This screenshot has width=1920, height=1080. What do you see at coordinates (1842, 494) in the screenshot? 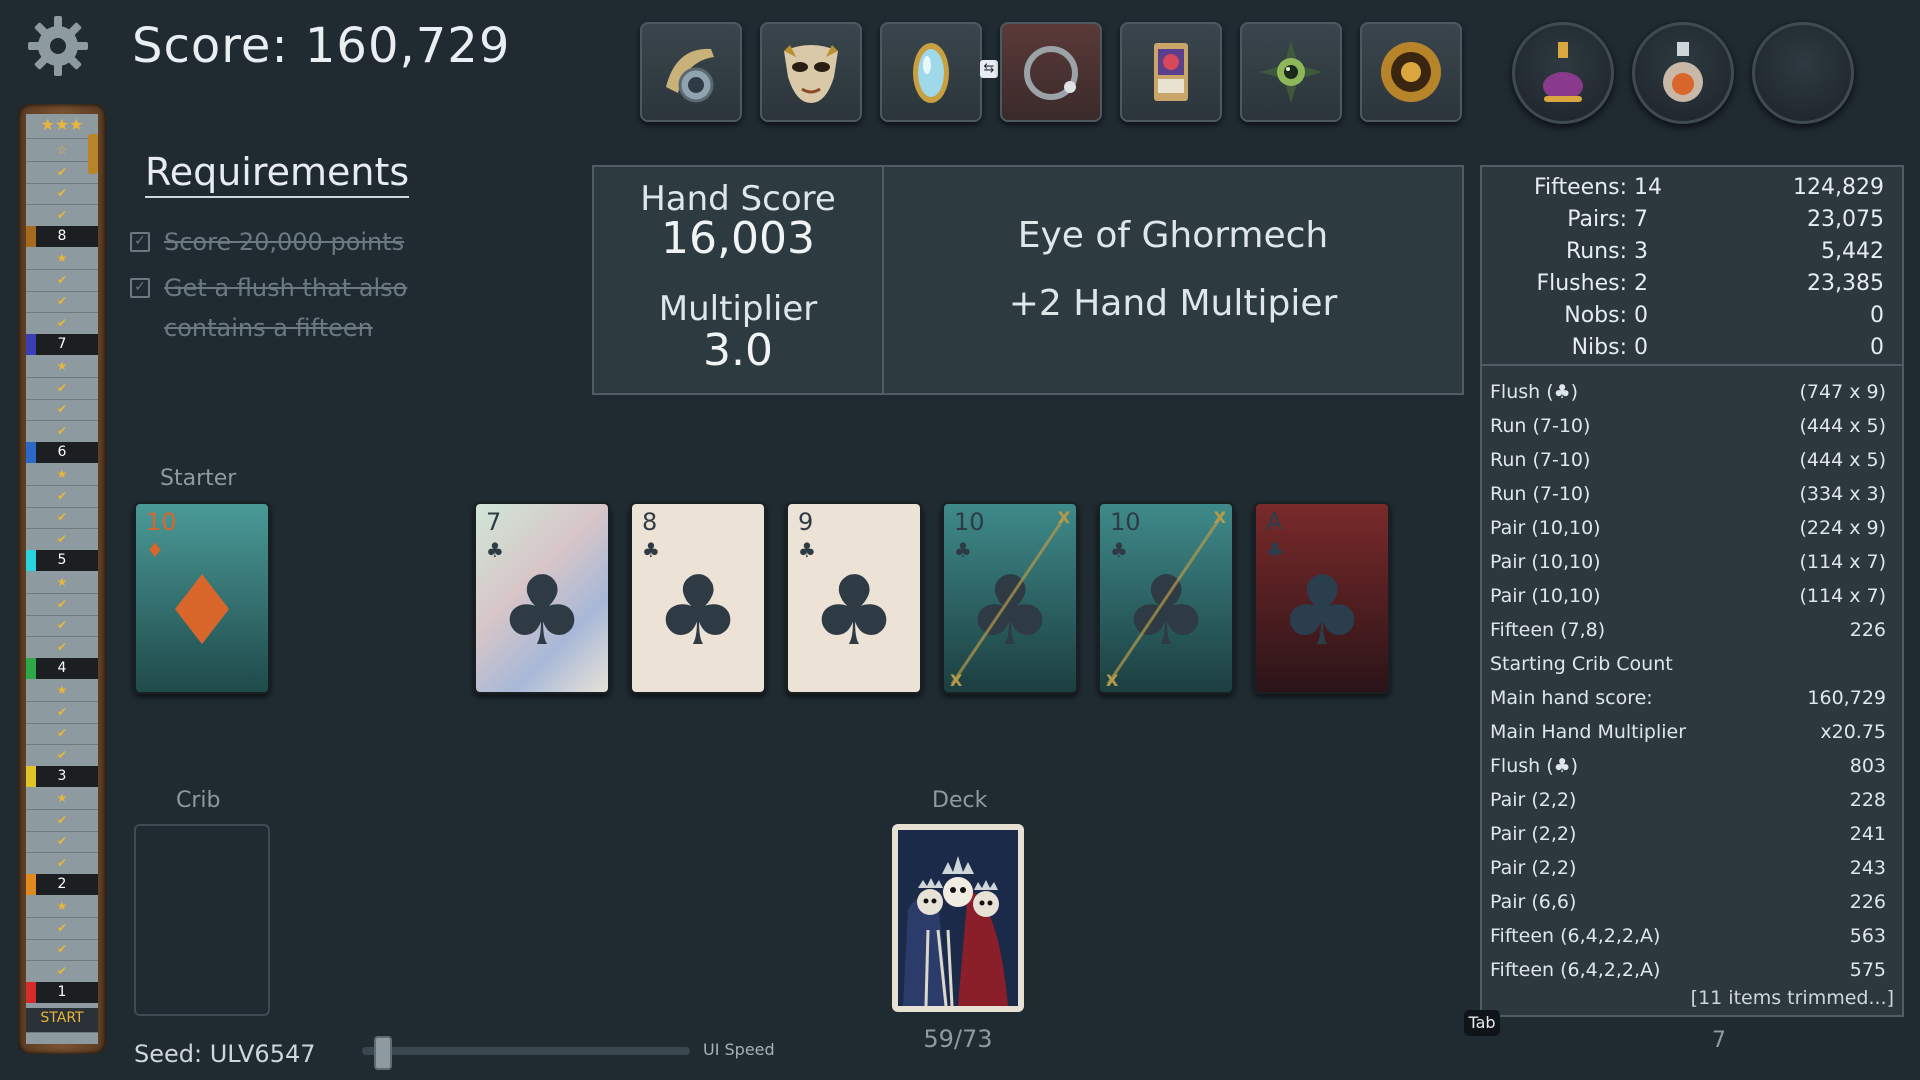
I see `breakdown-value: (334 x 3)` at bounding box center [1842, 494].